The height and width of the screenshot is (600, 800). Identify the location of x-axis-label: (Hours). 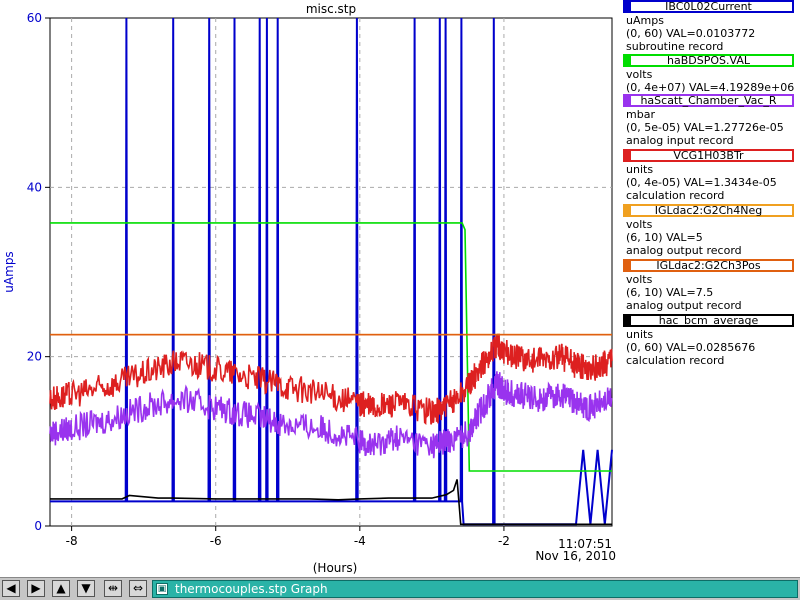
(335, 568).